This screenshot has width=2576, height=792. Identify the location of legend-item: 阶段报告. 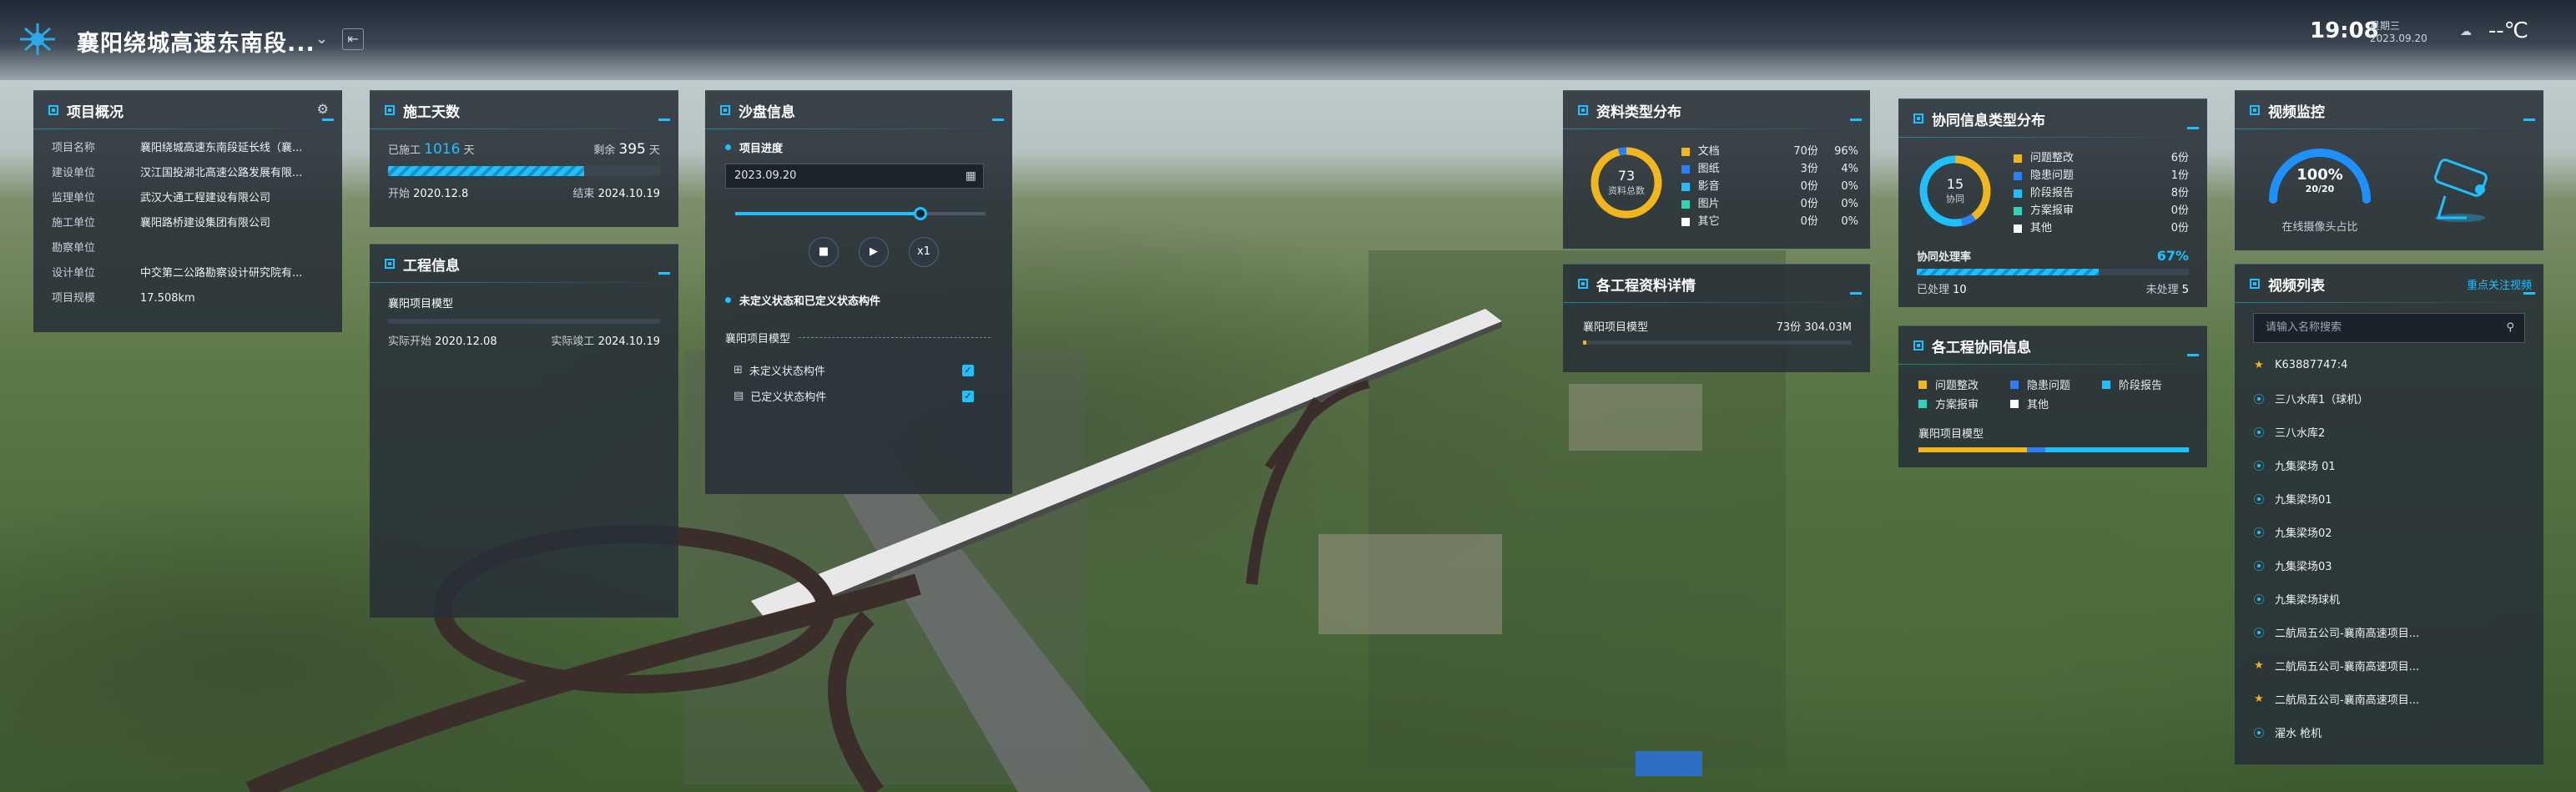
(2143, 384).